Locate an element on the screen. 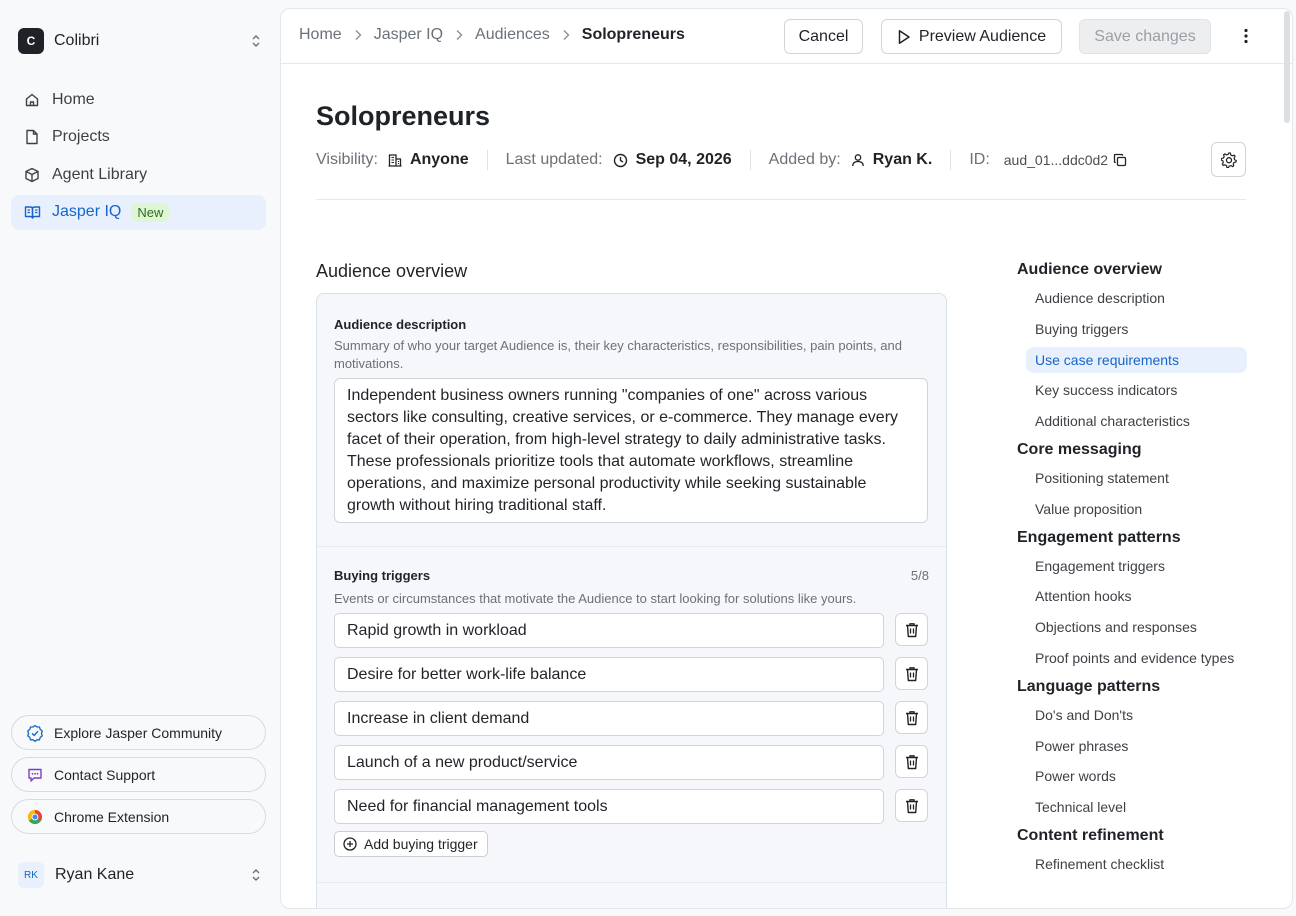  toc-item: Value proposition is located at coordinates (1132, 509).